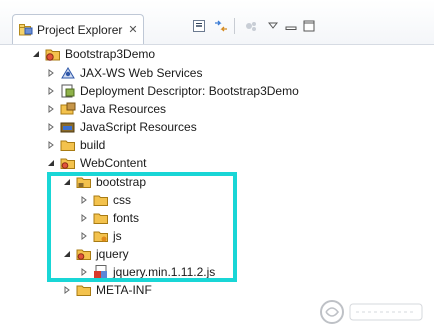  What do you see at coordinates (68, 109) in the screenshot?
I see `java-resources-icon` at bounding box center [68, 109].